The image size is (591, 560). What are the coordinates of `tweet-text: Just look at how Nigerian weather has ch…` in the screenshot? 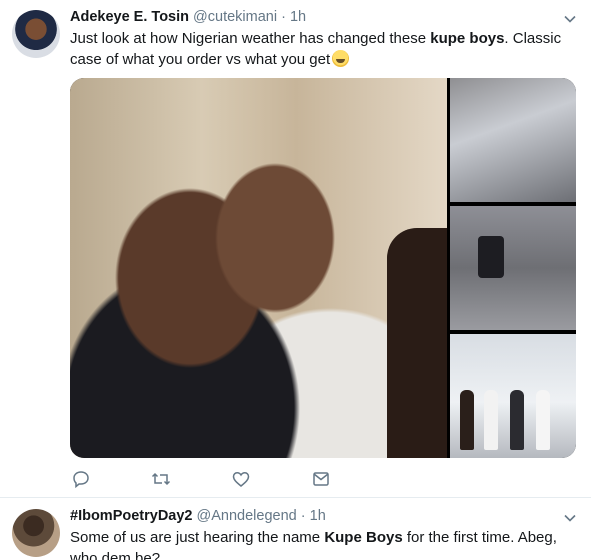 It's located at (322, 49).